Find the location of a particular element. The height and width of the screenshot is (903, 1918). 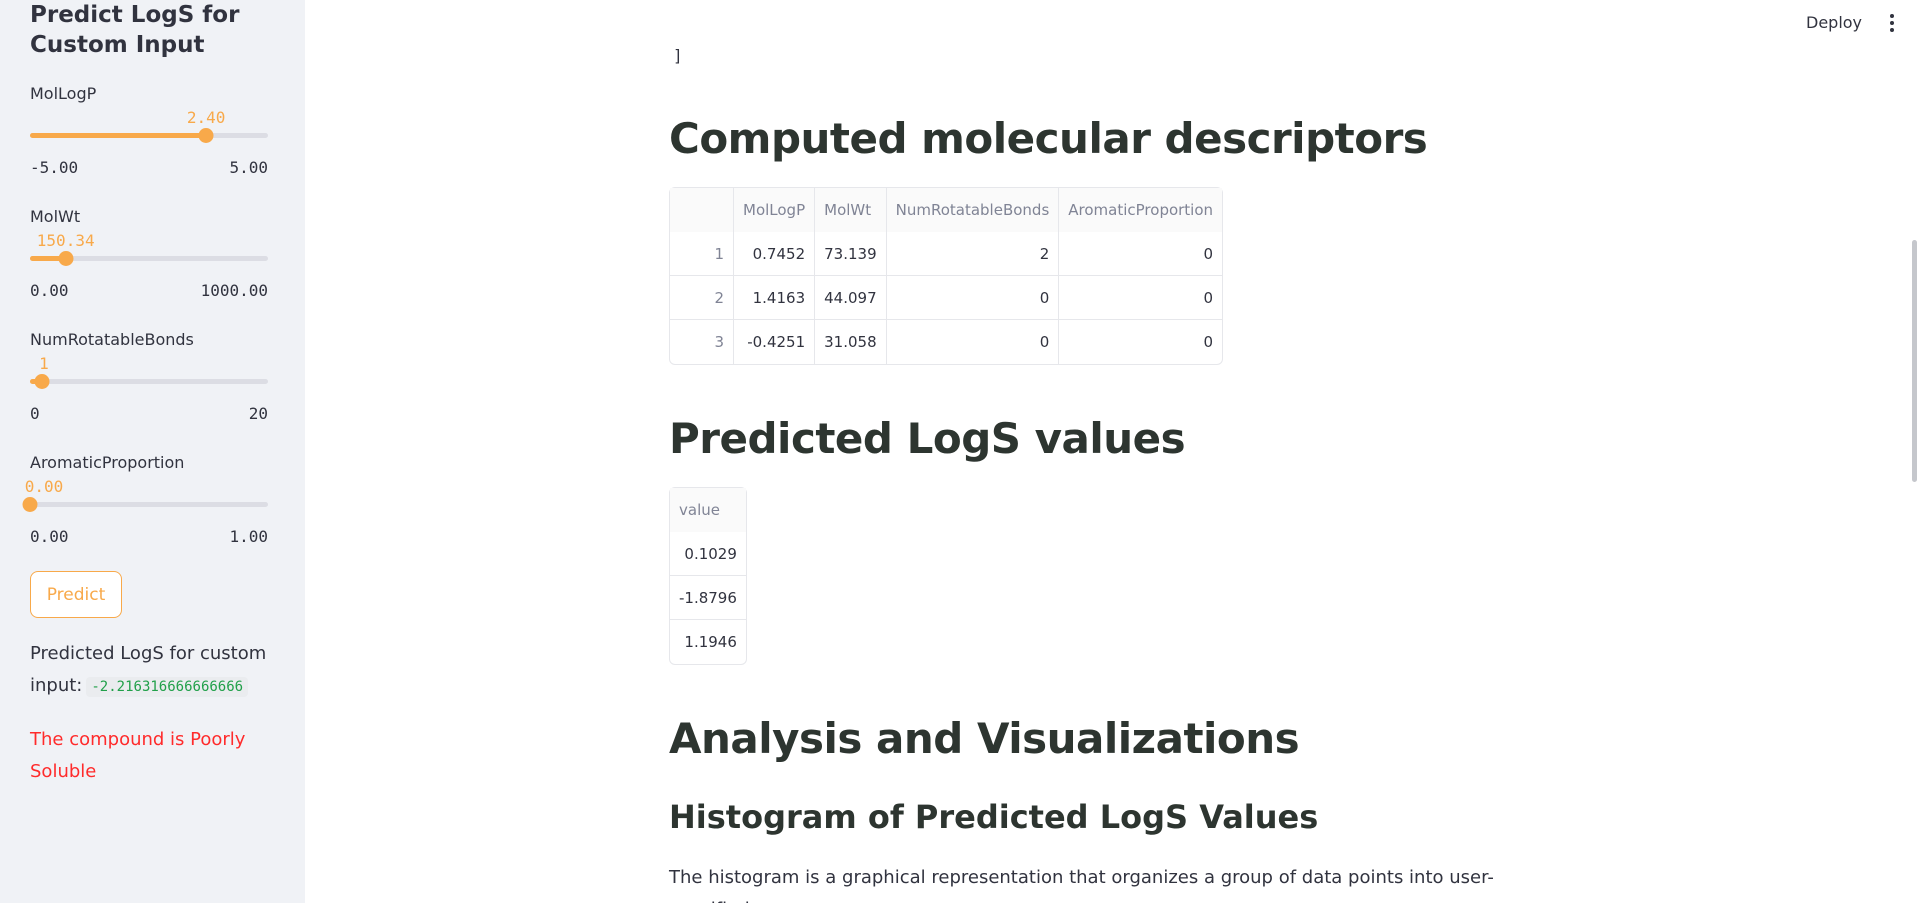

code-bracket: ] is located at coordinates (678, 55).